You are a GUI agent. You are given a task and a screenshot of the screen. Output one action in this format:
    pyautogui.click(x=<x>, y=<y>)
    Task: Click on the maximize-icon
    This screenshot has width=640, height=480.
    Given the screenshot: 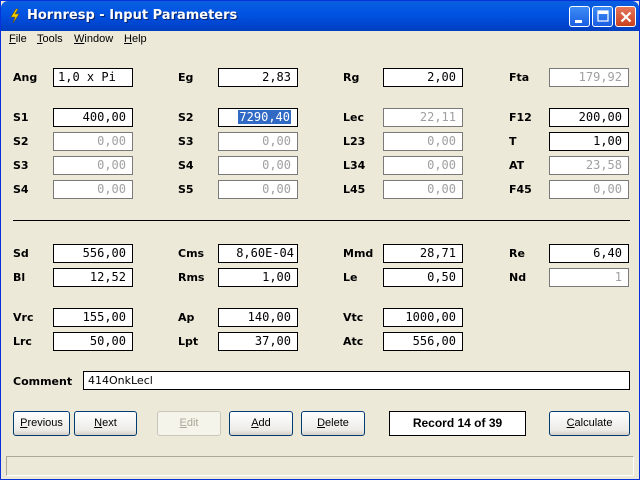 What is the action you would take?
    pyautogui.click(x=603, y=16)
    